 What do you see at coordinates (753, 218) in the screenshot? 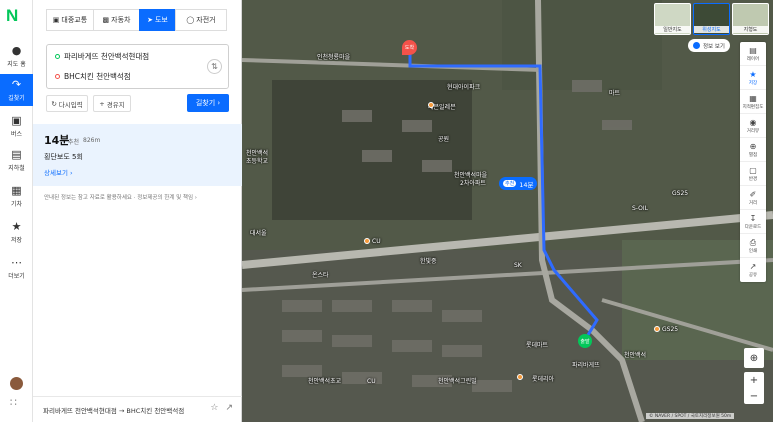
I see `download-icon: ↧` at bounding box center [753, 218].